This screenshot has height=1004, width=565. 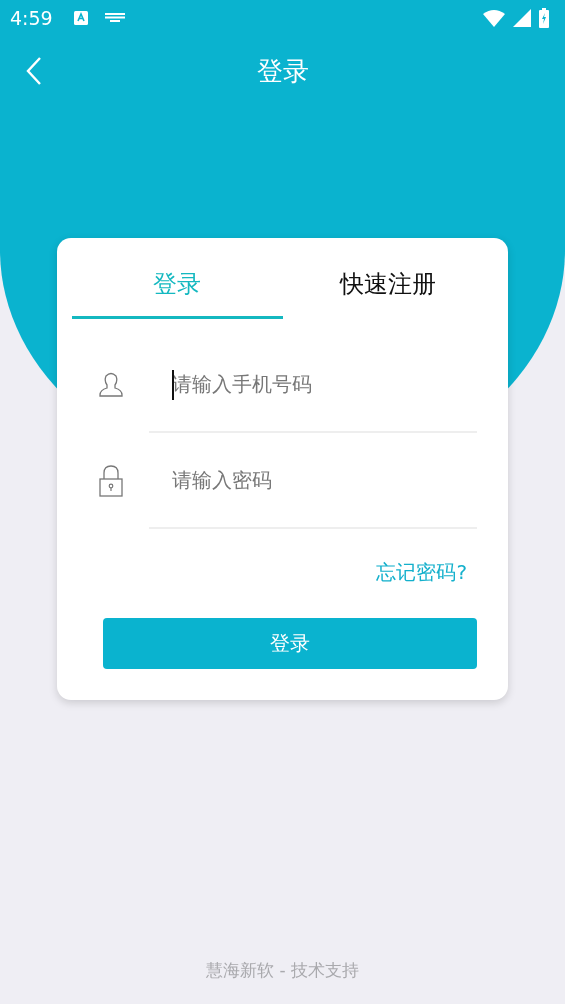 What do you see at coordinates (31, 18) in the screenshot?
I see `status-time: 4:59` at bounding box center [31, 18].